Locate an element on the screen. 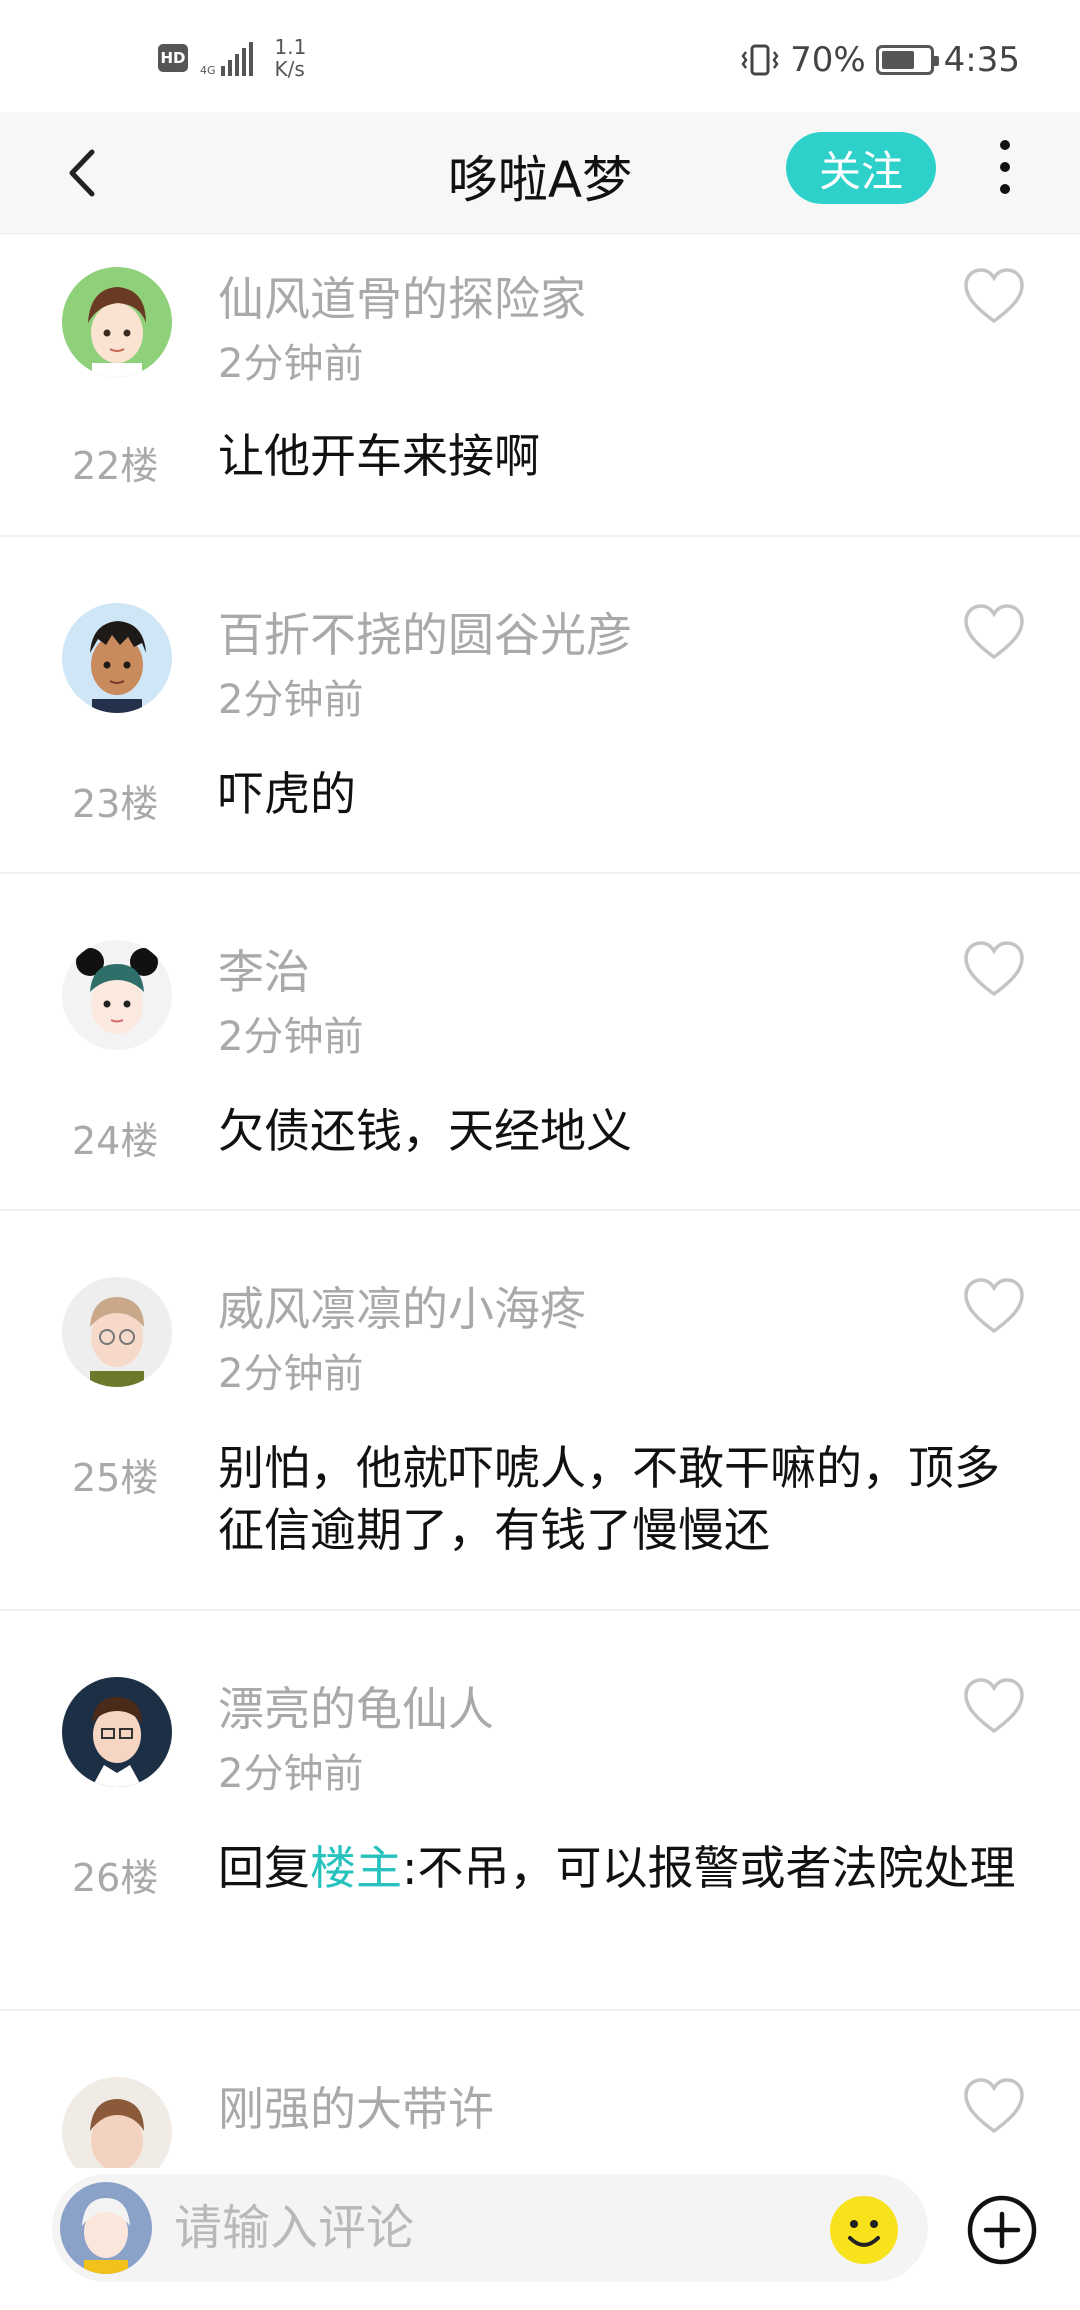 The height and width of the screenshot is (2310, 1080). boy-avatar-green-icon is located at coordinates (117, 322).